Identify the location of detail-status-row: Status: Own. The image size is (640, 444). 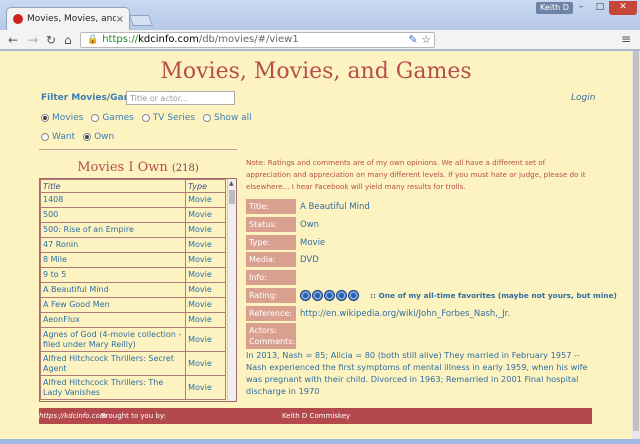
(282, 224).